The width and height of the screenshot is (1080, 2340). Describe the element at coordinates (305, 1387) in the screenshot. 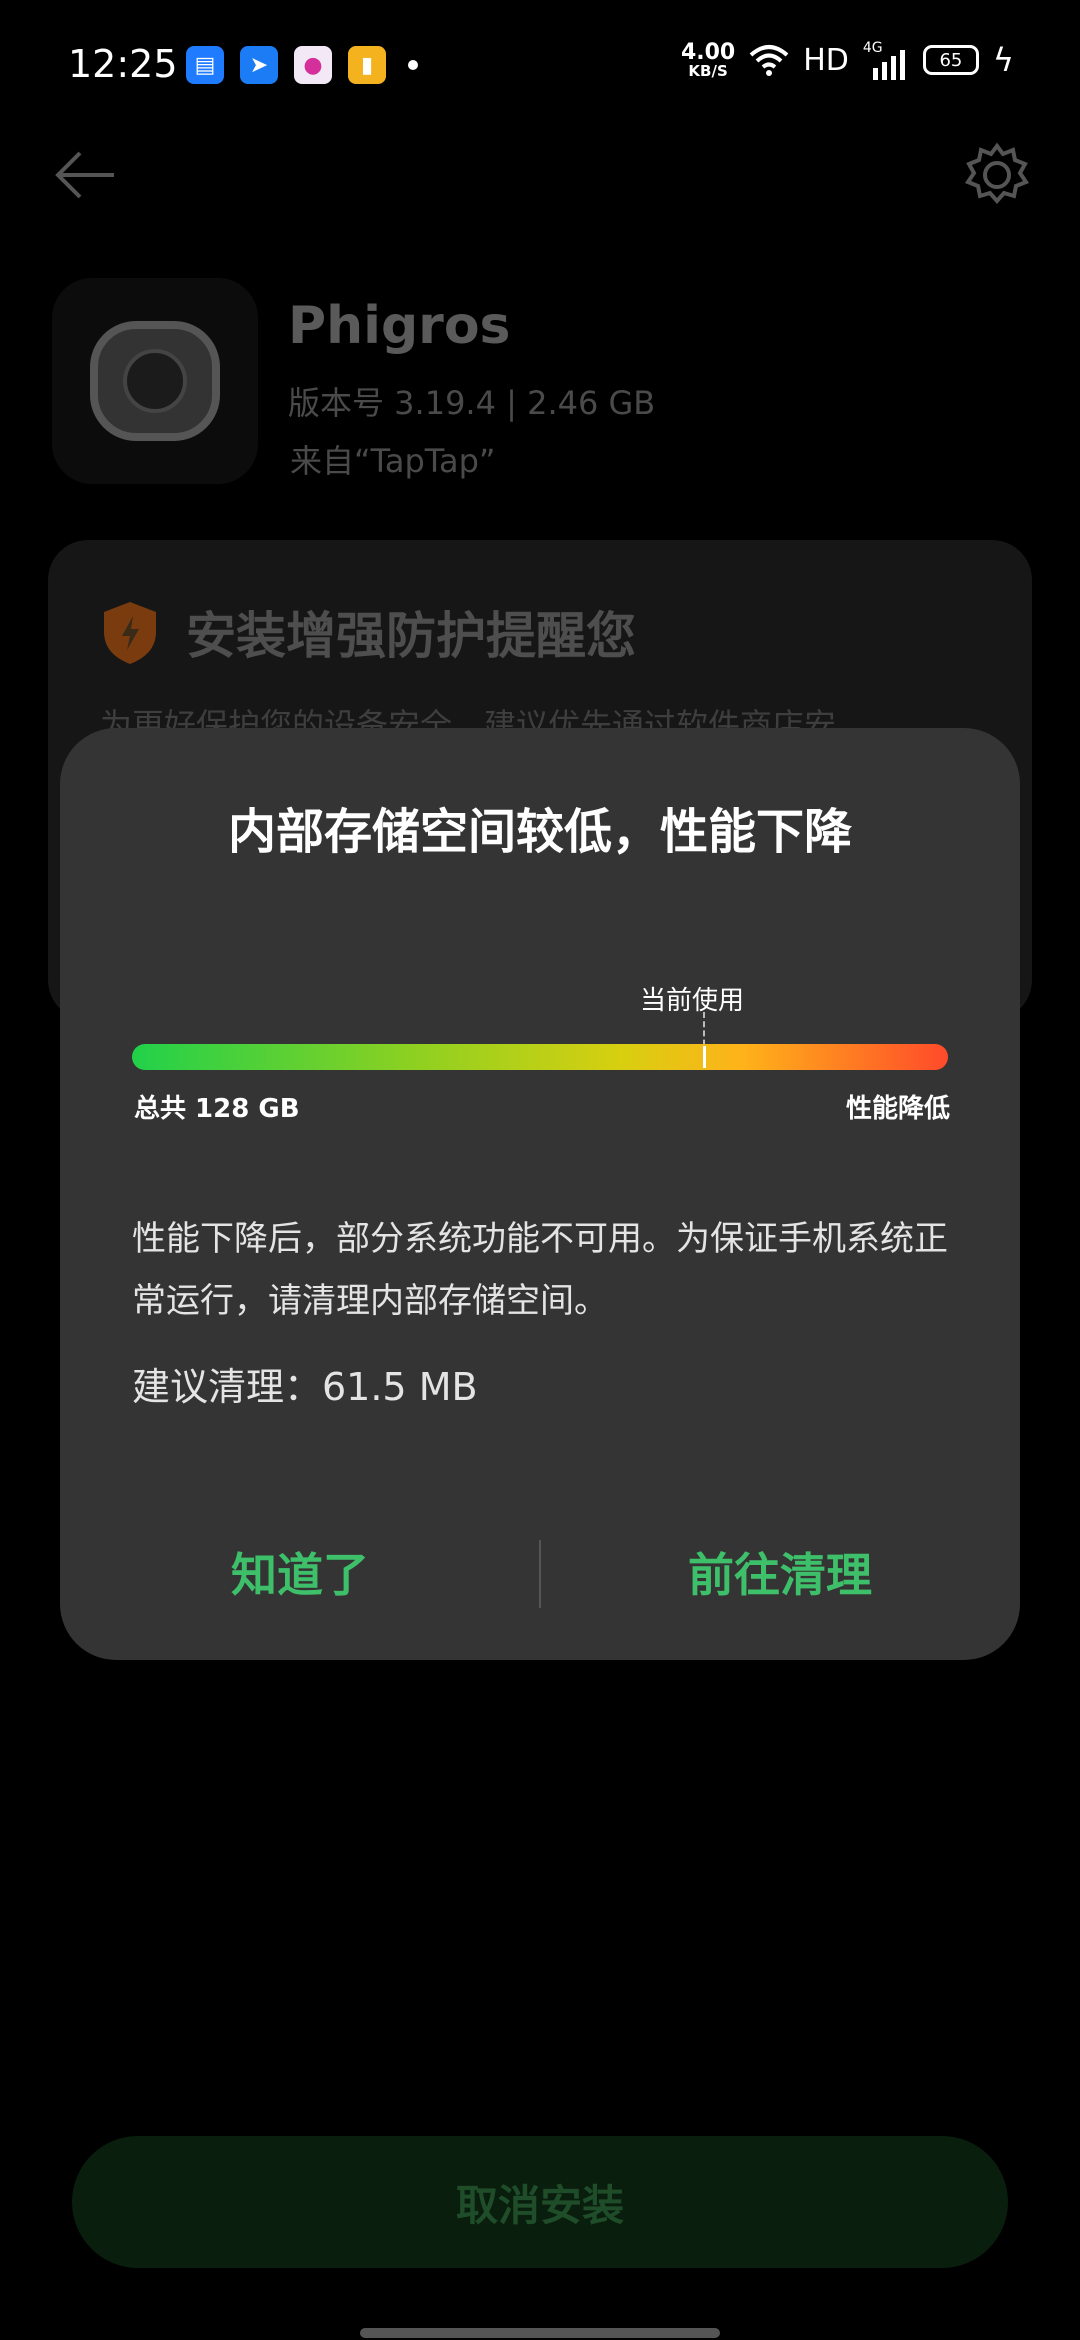

I see `suggested-cleanup: 建议清理：61.5 MB` at that location.